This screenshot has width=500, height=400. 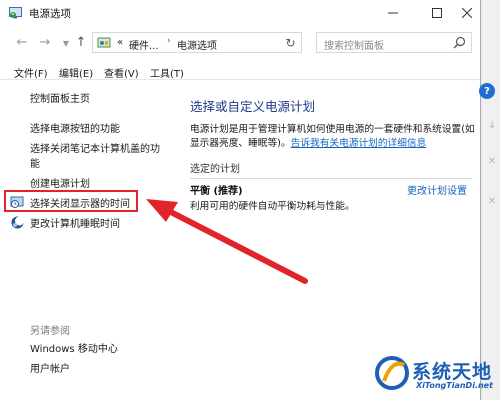 What do you see at coordinates (452, 372) in the screenshot?
I see `watermark-cn-text: 系统天地` at bounding box center [452, 372].